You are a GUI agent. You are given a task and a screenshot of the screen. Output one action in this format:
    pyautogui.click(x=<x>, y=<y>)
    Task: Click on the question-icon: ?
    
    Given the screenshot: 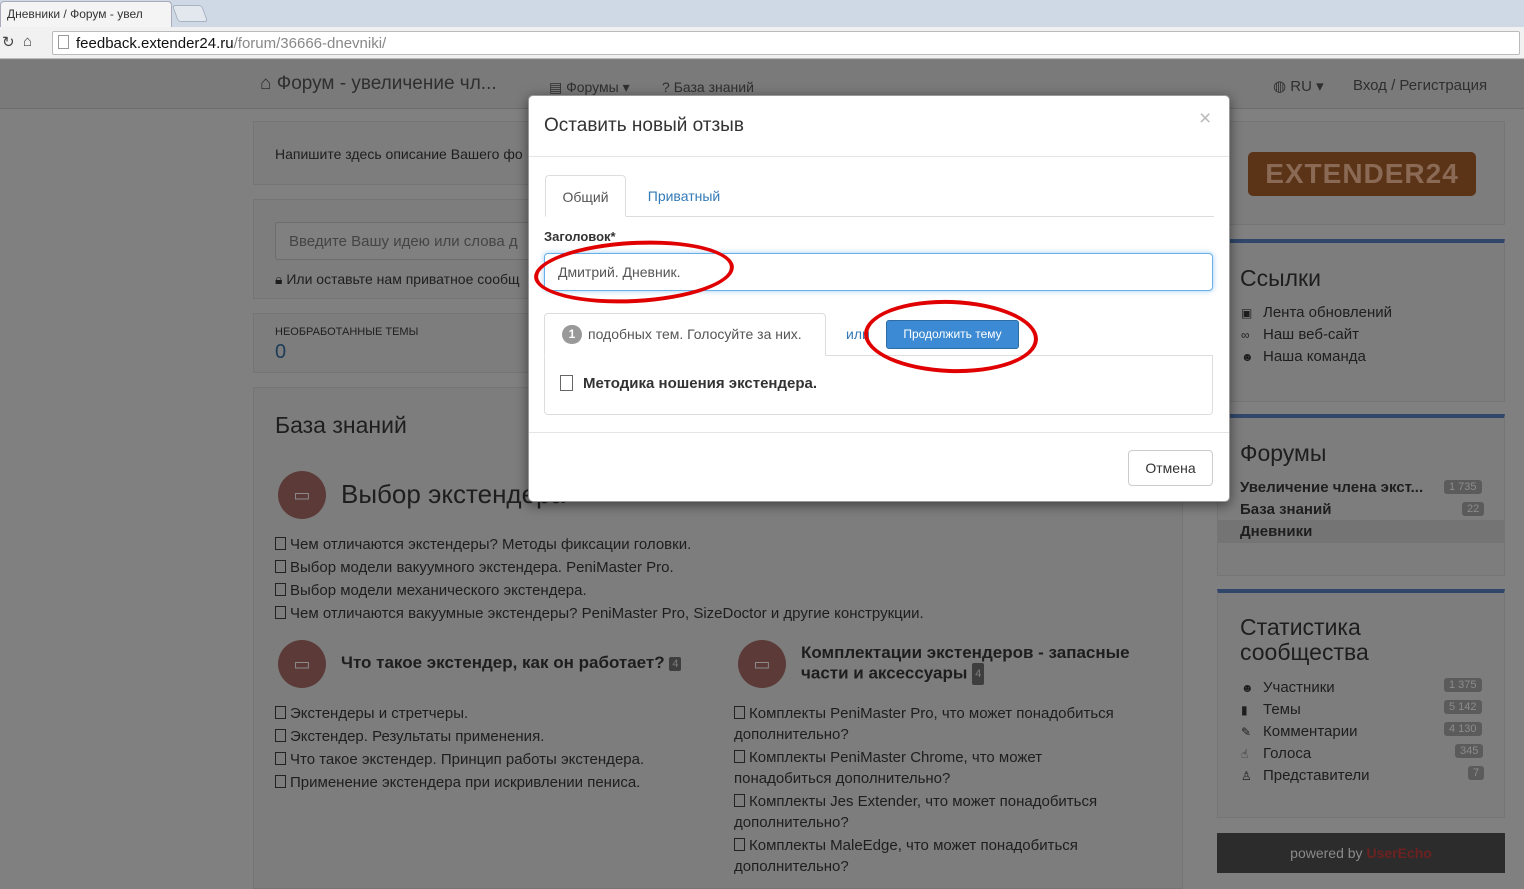 What is the action you would take?
    pyautogui.click(x=666, y=87)
    